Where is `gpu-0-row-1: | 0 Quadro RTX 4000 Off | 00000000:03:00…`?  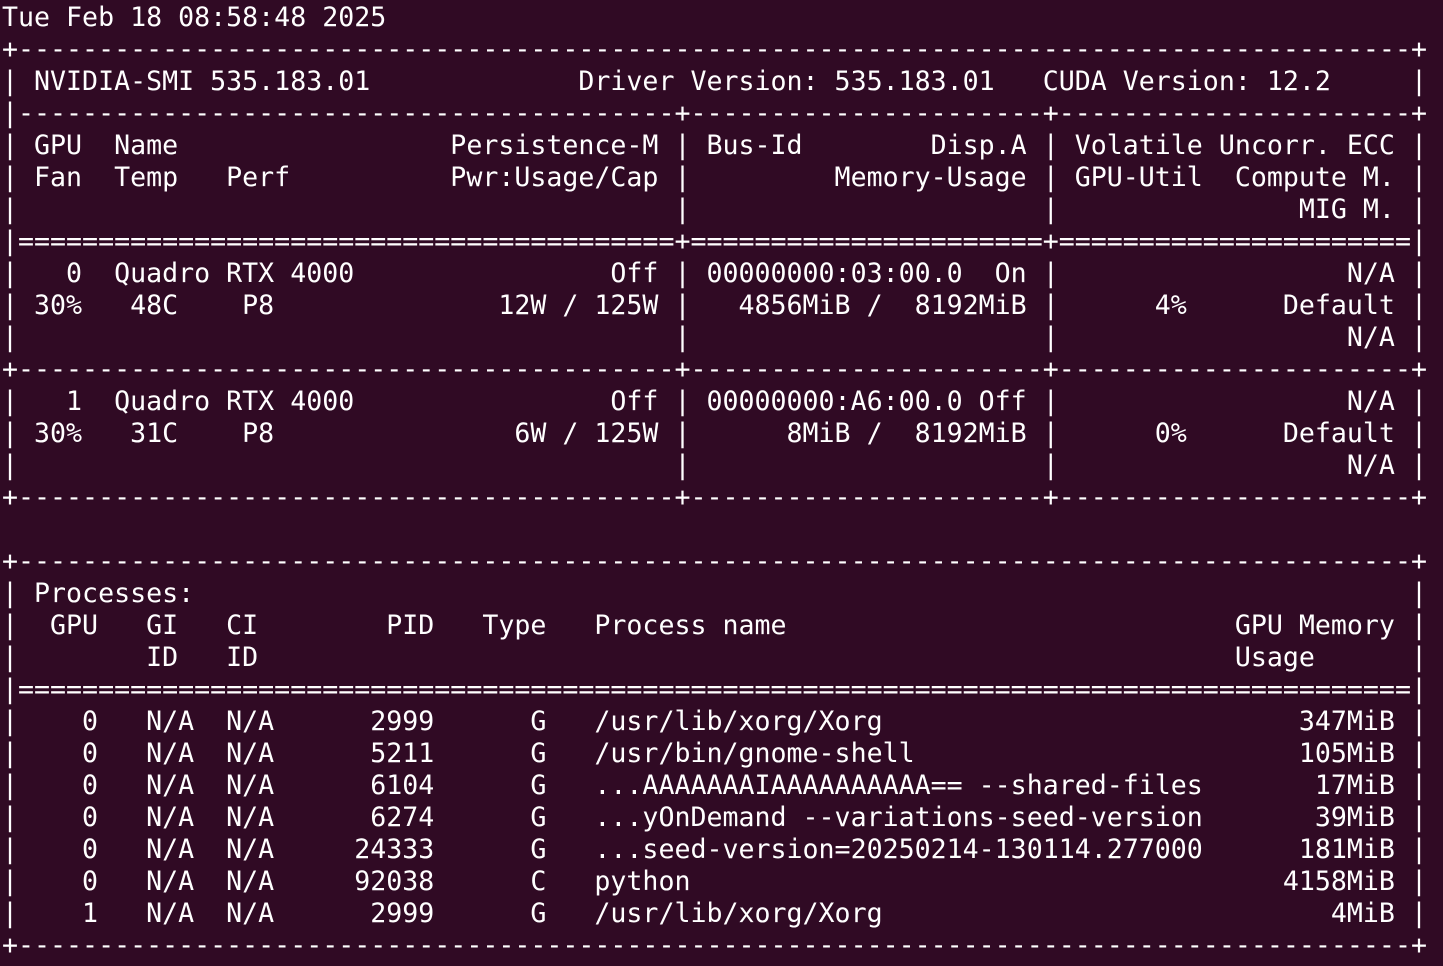
gpu-0-row-1: | 0 Quadro RTX 4000 Off | 00000000:03:00… is located at coordinates (714, 273).